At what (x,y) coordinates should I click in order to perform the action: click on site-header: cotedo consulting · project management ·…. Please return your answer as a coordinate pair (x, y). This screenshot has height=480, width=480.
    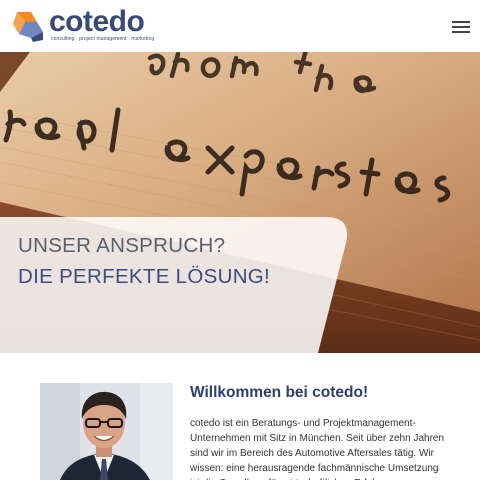
    Looking at the image, I should click on (240, 26).